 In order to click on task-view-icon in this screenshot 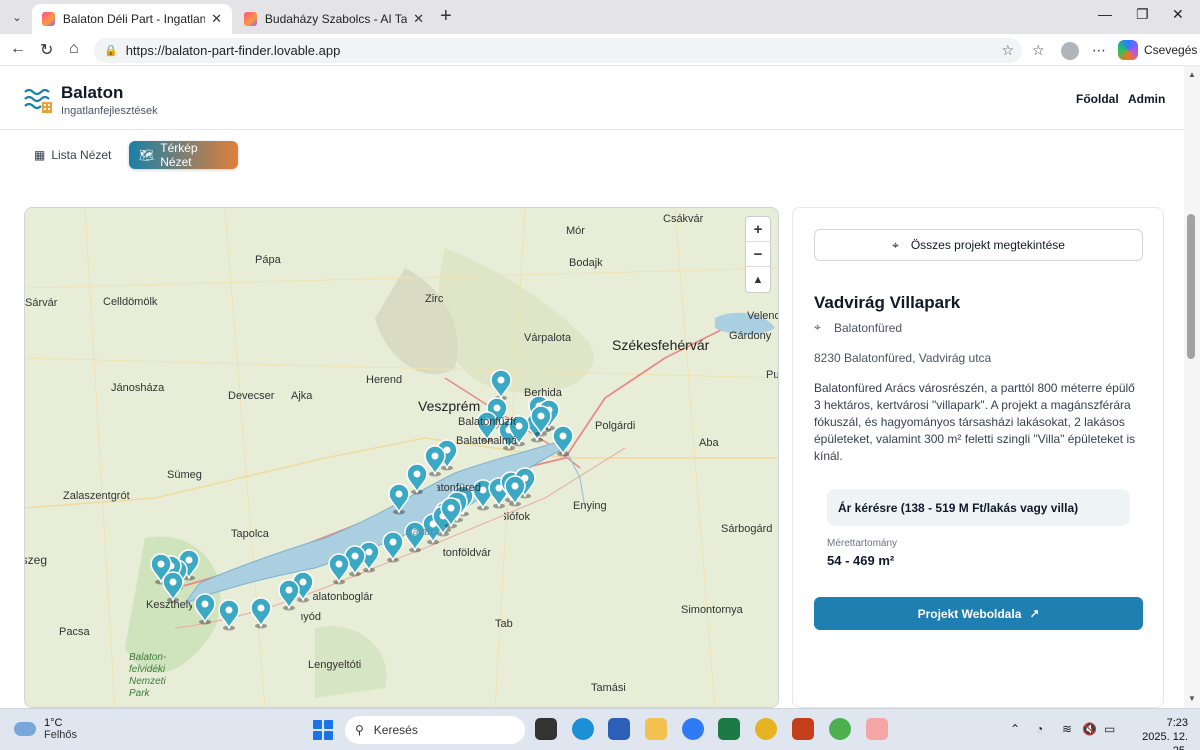, I will do `click(546, 729)`.